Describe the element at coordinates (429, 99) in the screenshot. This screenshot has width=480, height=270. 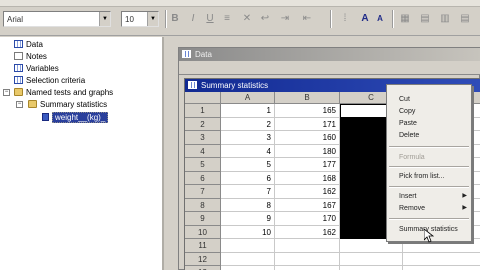
I see `menu-item-cut: Cut` at that location.